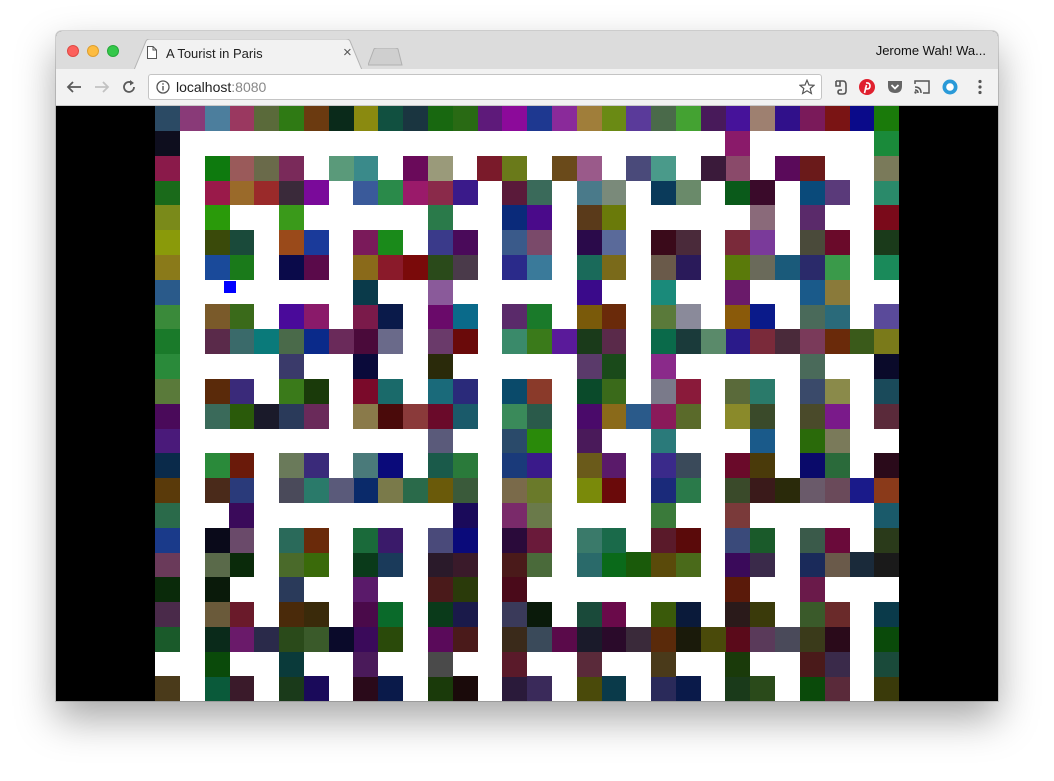 The height and width of the screenshot is (781, 1054). What do you see at coordinates (152, 52) in the screenshot?
I see `page-icon` at bounding box center [152, 52].